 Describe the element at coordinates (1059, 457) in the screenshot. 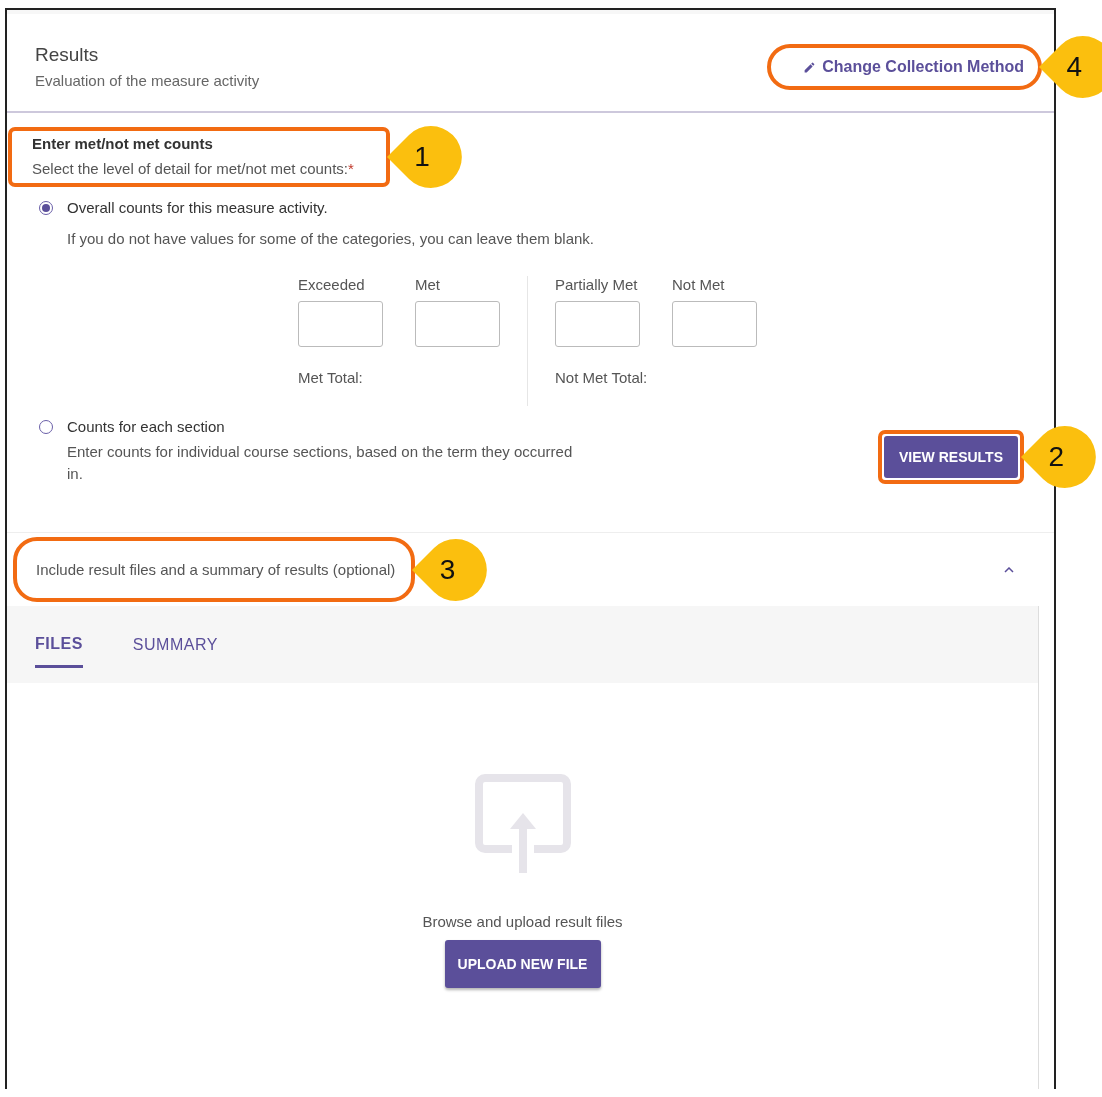

I see `callout-marker: 2` at that location.